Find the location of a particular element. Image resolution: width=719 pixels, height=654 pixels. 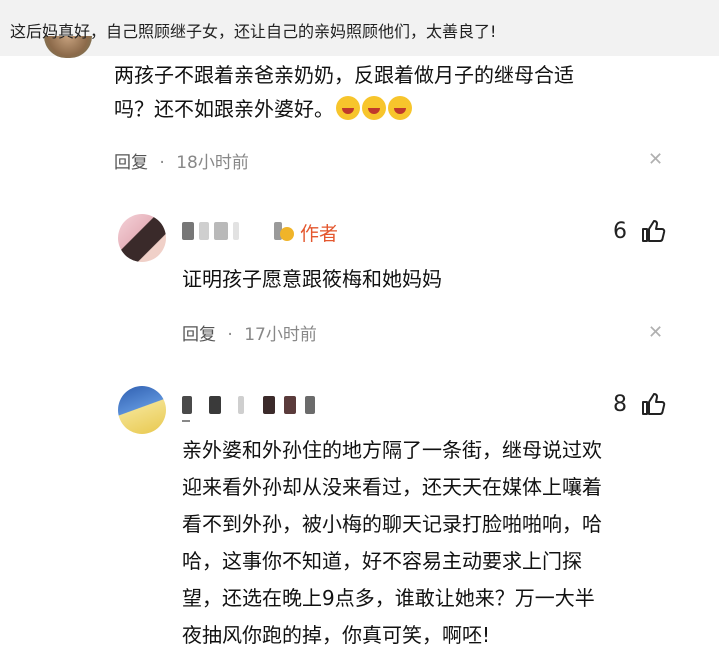

reply-body-line: 哈，这事你不知道，好不容易主动要求上门探 is located at coordinates (382, 561).